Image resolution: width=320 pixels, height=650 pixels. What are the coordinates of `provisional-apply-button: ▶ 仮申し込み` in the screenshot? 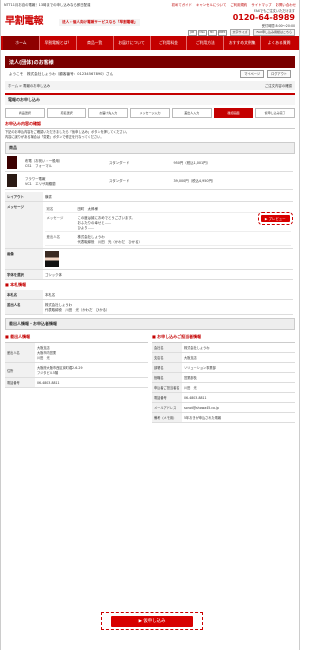 It's located at (152, 621).